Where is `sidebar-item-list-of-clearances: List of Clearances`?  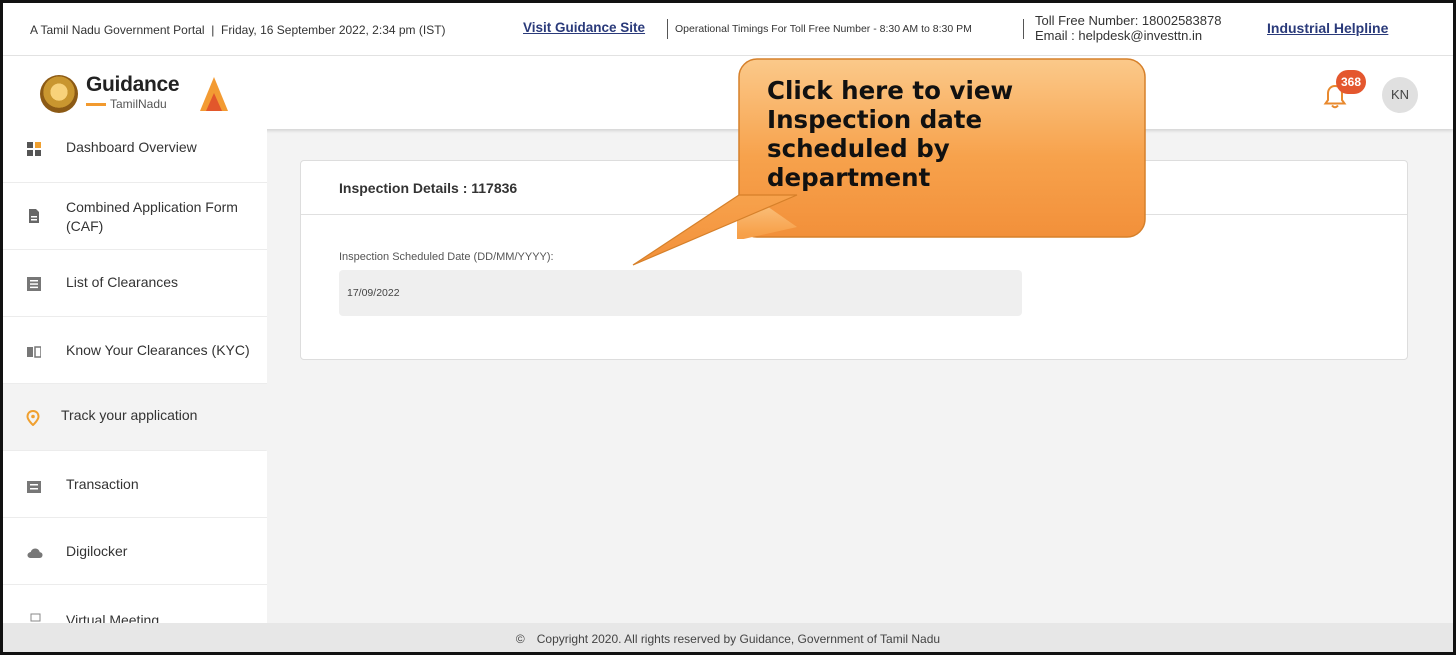
sidebar-item-list-of-clearances: List of Clearances is located at coordinates (135, 283).